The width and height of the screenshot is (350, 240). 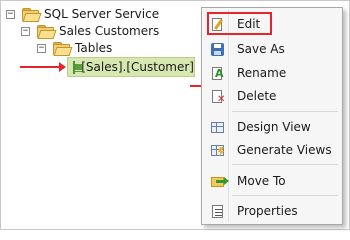 I want to click on rename-icon: A, so click(x=217, y=73).